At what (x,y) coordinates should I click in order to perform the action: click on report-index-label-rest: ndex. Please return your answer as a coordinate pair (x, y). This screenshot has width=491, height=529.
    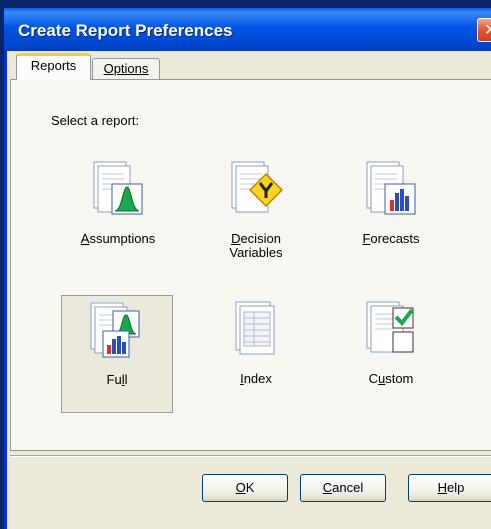
    Looking at the image, I should click on (257, 378).